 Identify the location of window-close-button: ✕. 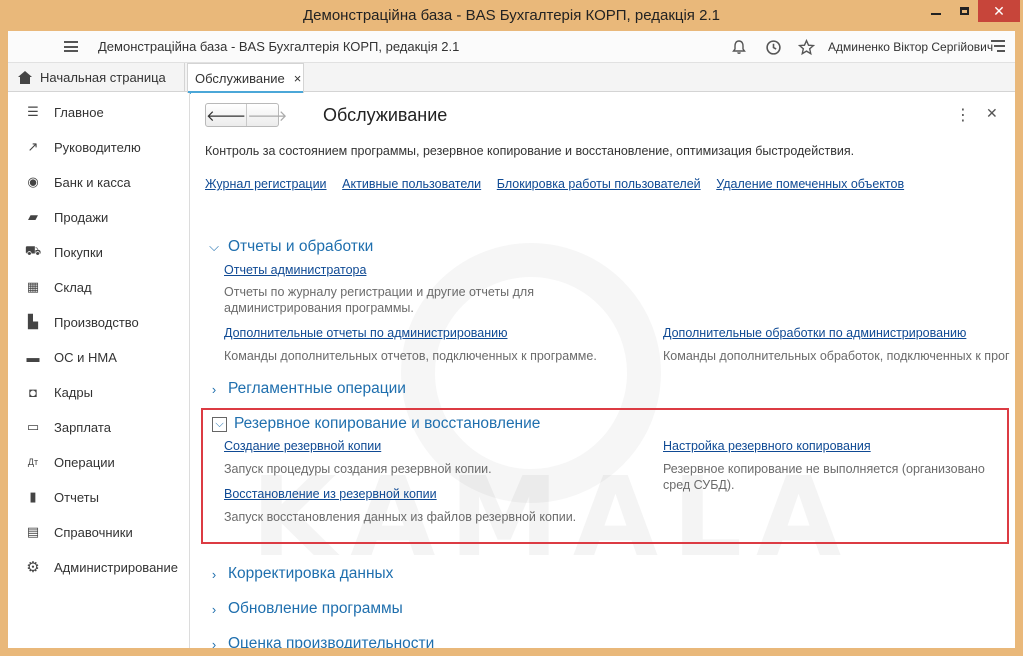
(999, 11).